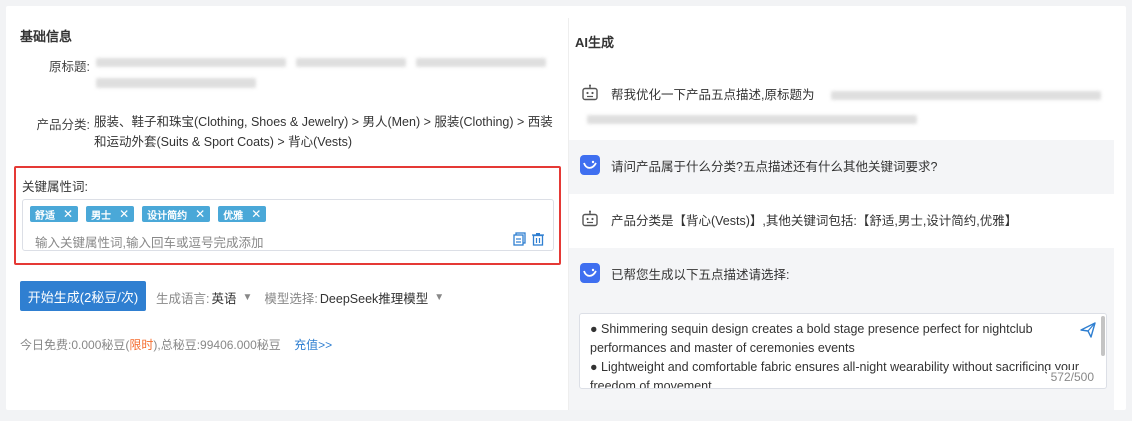 The width and height of the screenshot is (1132, 421). I want to click on keyword-tag: 设计简约 ✕, so click(176, 214).